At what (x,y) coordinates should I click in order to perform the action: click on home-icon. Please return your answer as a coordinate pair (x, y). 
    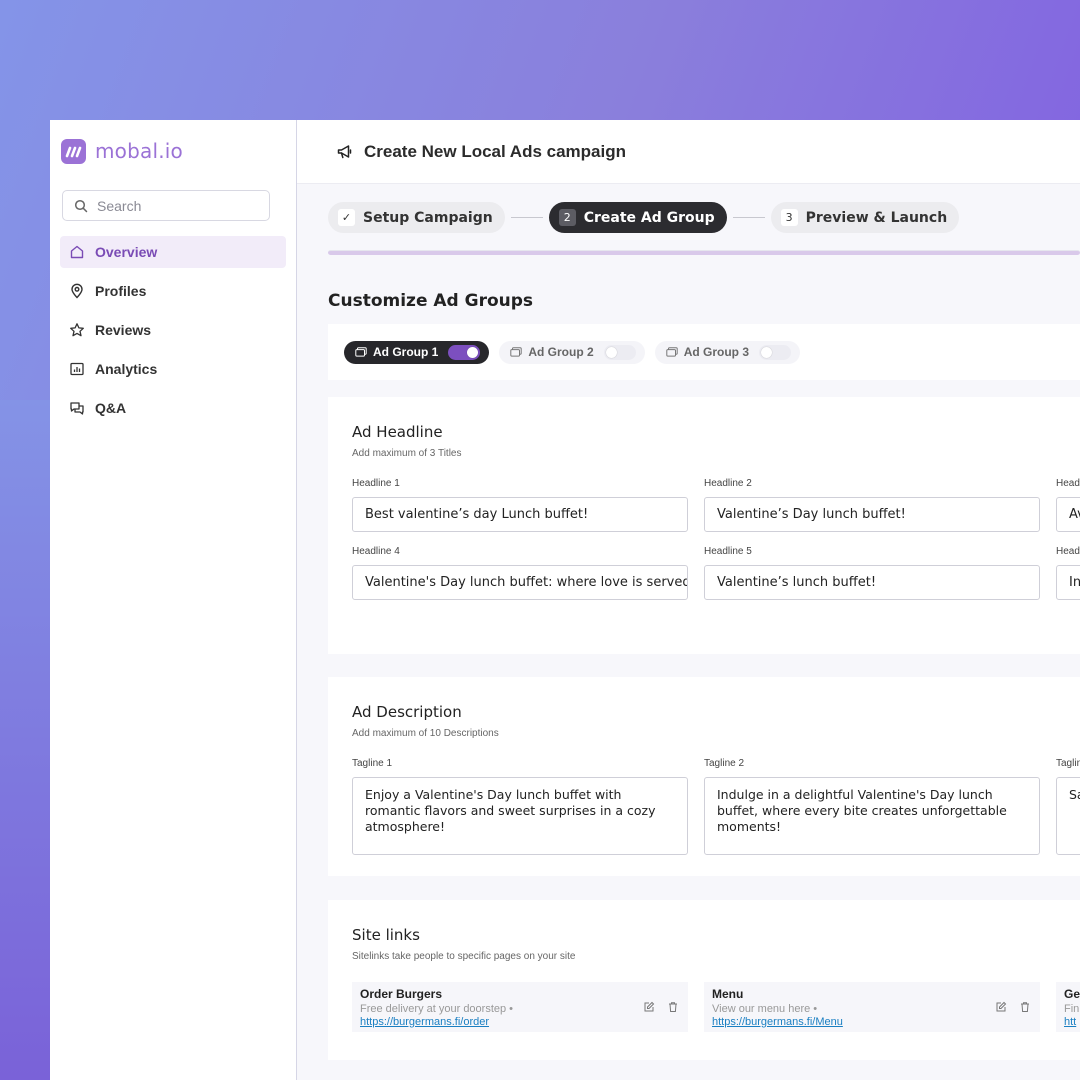
    Looking at the image, I should click on (77, 252).